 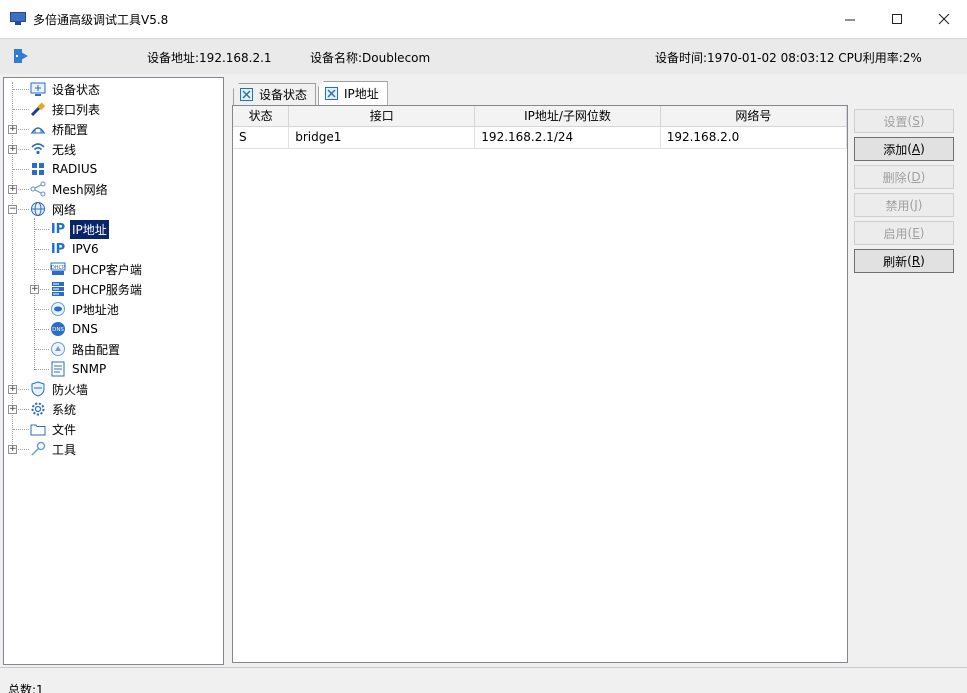 What do you see at coordinates (209, 58) in the screenshot?
I see `device-address: 设备地址:192.168.2.1` at bounding box center [209, 58].